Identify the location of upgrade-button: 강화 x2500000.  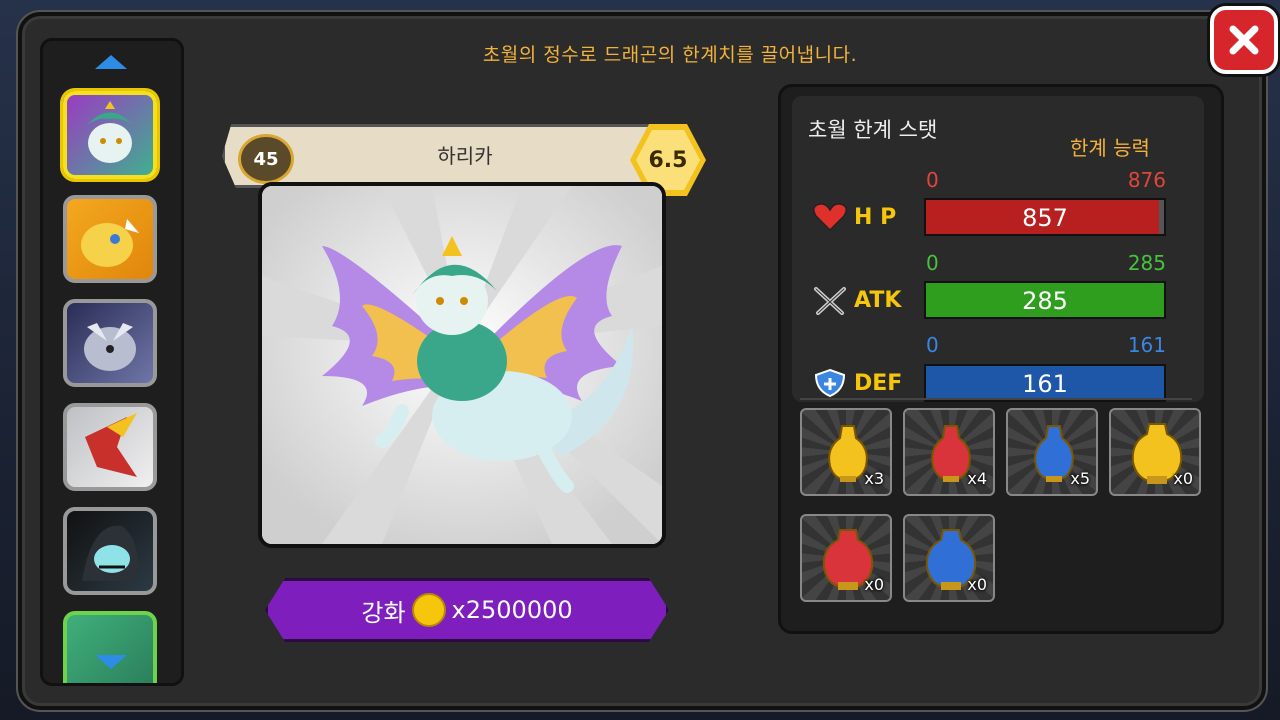
(467, 610).